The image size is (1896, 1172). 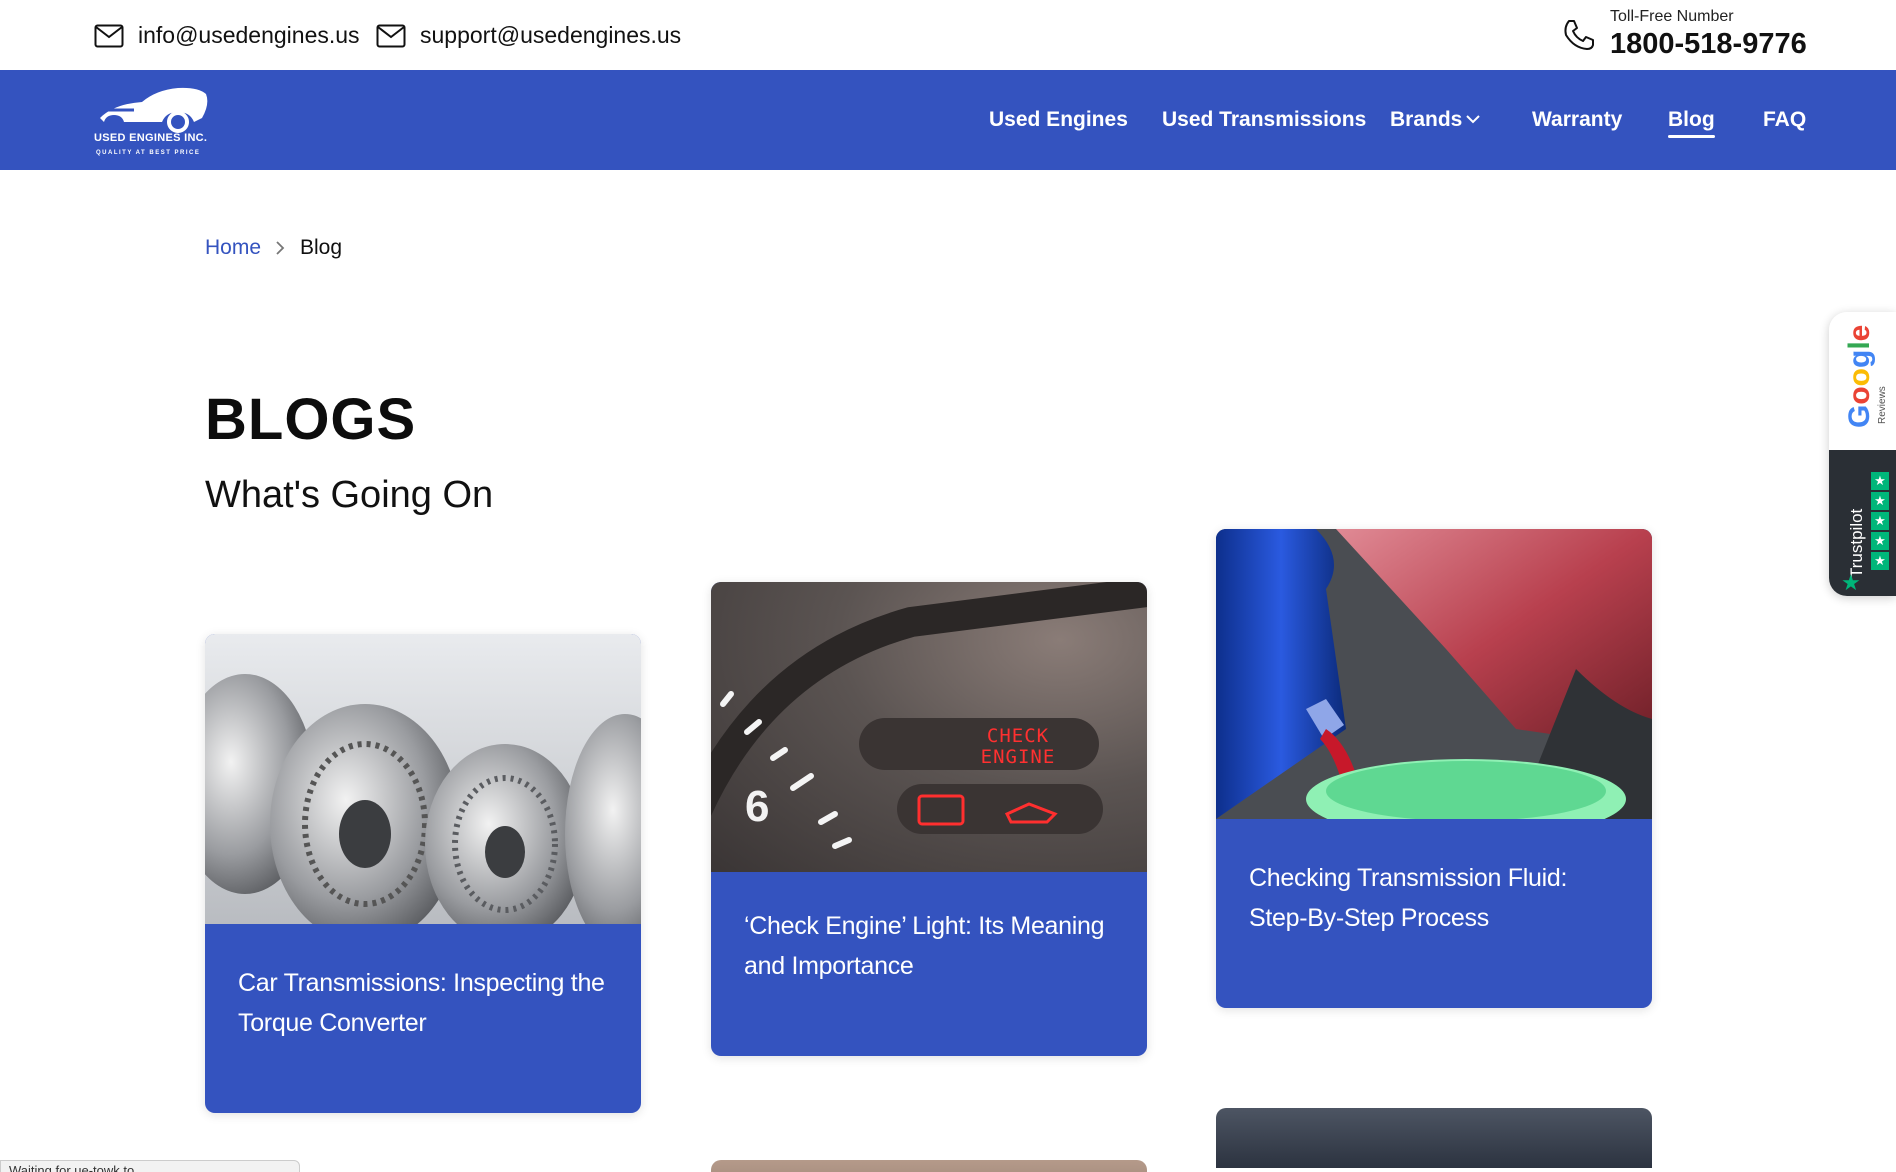 What do you see at coordinates (321, 247) in the screenshot?
I see `breadcrumb-current: Blog` at bounding box center [321, 247].